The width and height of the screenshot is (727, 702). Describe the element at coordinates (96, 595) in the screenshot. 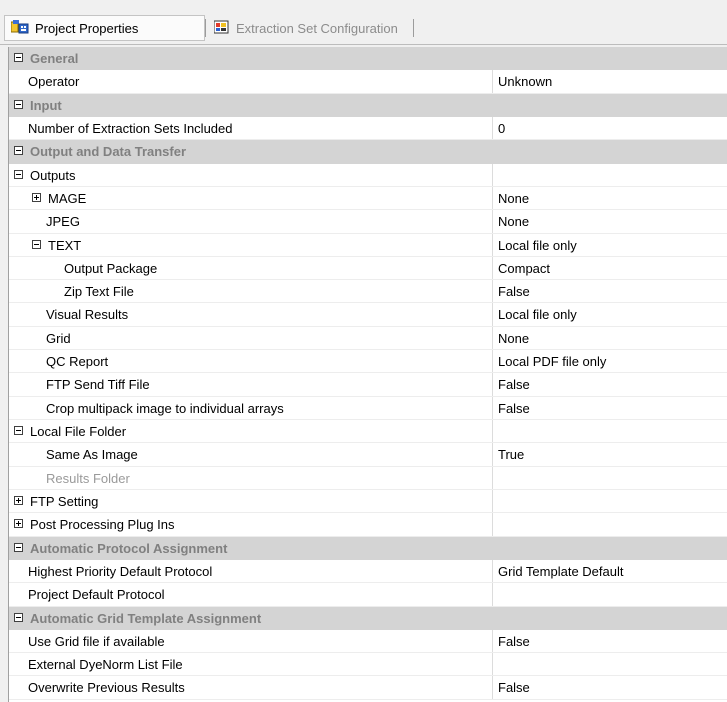

I see `property-label: Project Default Protocol` at that location.